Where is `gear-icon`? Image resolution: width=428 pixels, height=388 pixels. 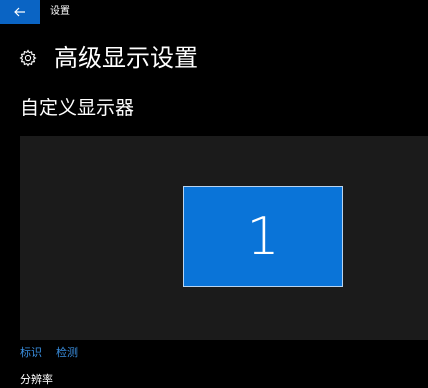 gear-icon is located at coordinates (28, 58).